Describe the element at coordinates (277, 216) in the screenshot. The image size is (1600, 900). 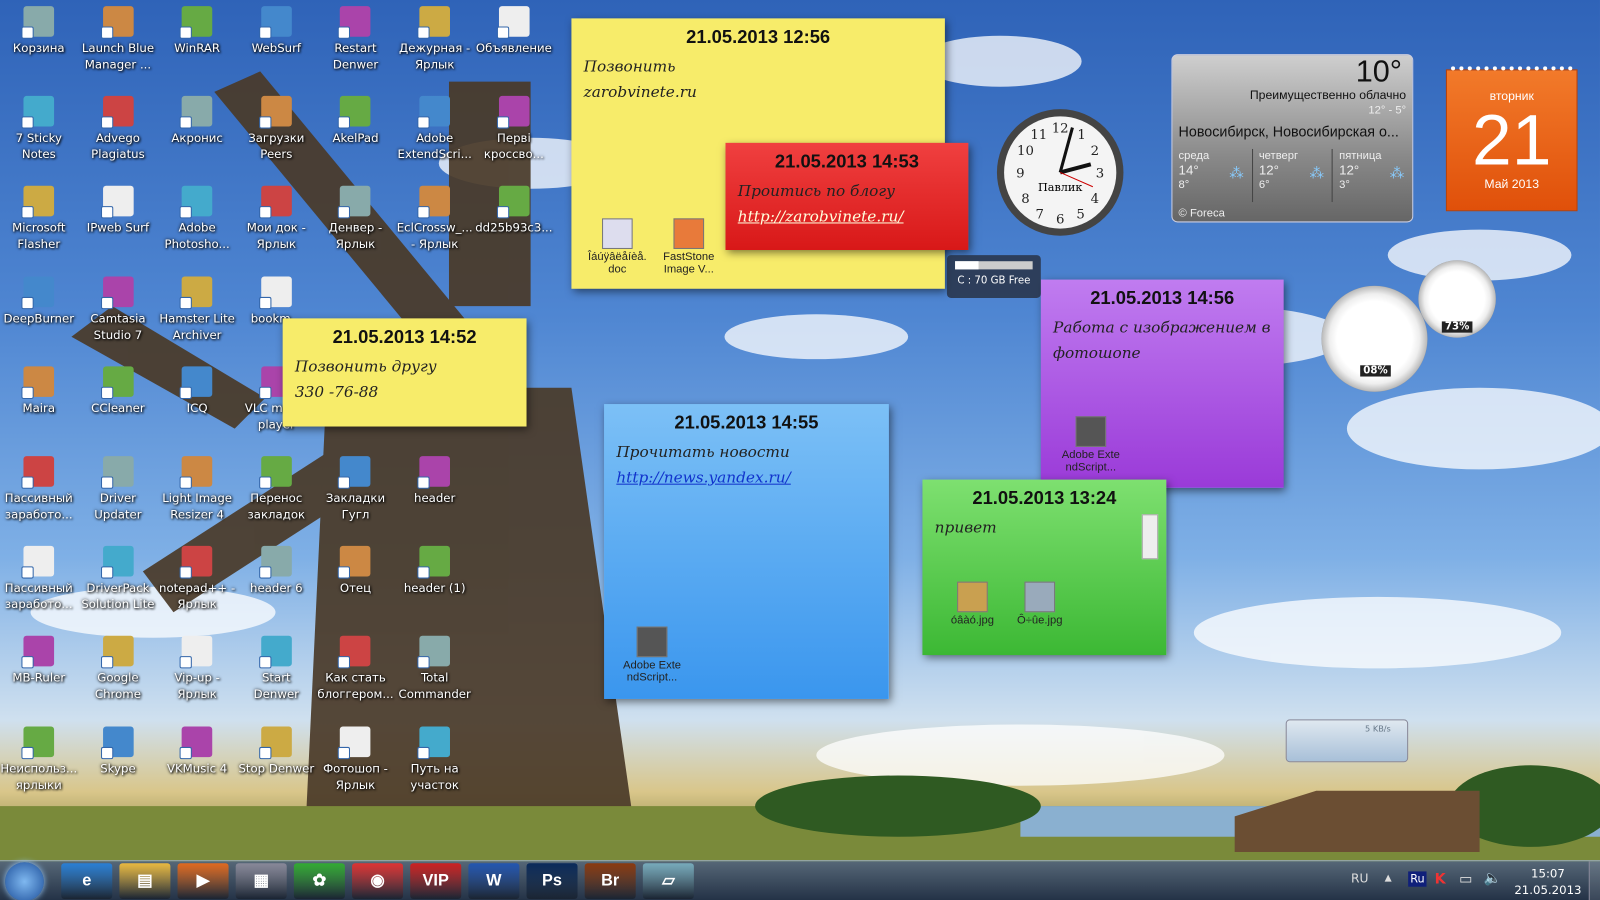
I see `desktop-icon: Мои док - Ярлык` at that location.